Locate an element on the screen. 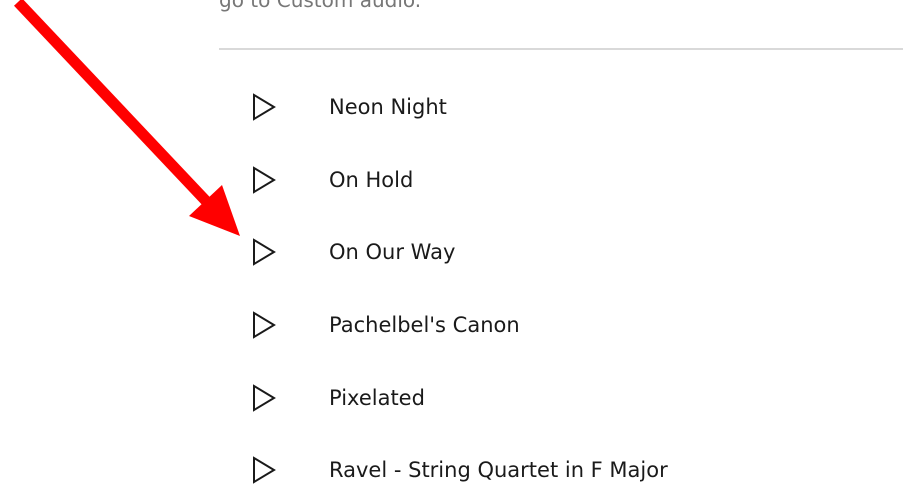 The width and height of the screenshot is (903, 485). sound-item-pachelbels-canon: Pachelbel's Canon is located at coordinates (568, 325).